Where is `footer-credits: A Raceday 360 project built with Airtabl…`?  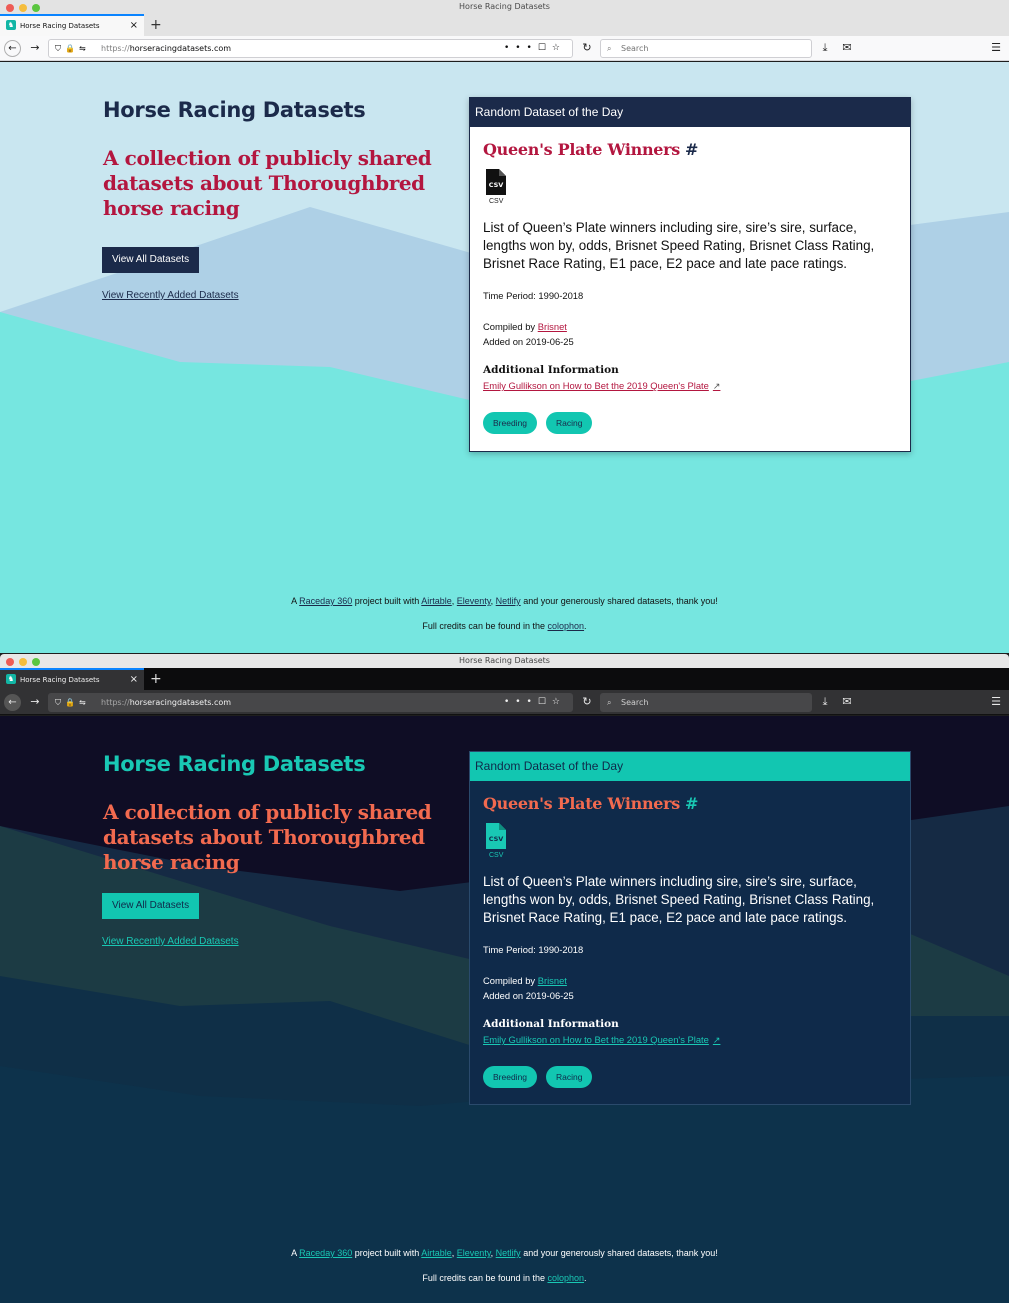 footer-credits: A Raceday 360 project built with Airtabl… is located at coordinates (504, 1253).